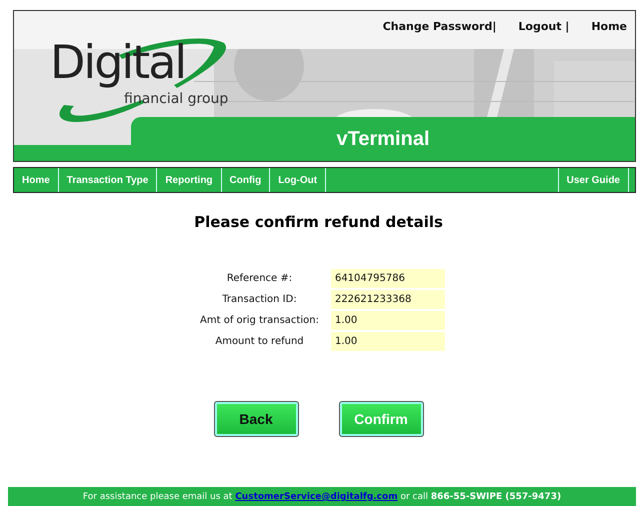 The width and height of the screenshot is (637, 506). What do you see at coordinates (246, 180) in the screenshot?
I see `nav-link: Config` at bounding box center [246, 180].